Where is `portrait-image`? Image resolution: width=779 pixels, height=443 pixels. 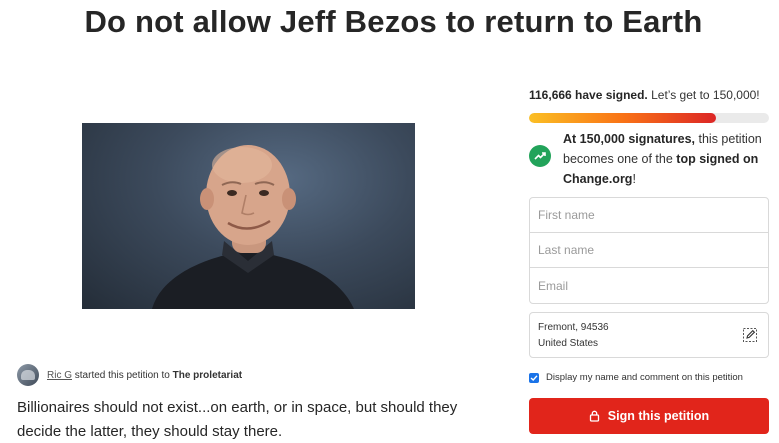 portrait-image is located at coordinates (253, 227).